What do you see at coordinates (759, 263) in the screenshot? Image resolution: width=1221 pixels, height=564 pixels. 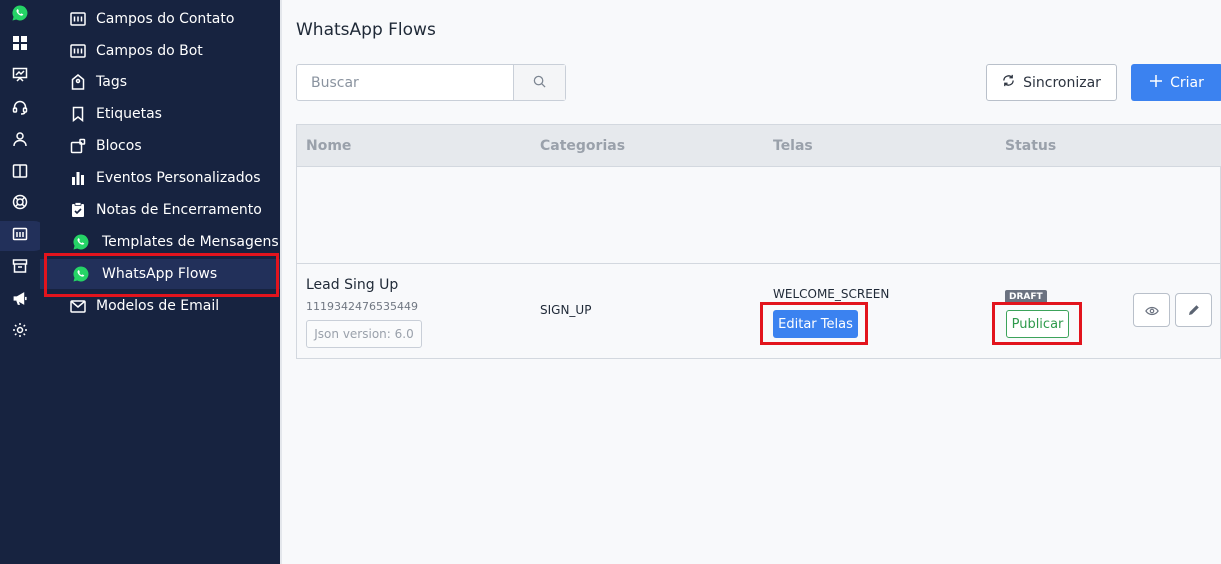 I see `row-divider` at bounding box center [759, 263].